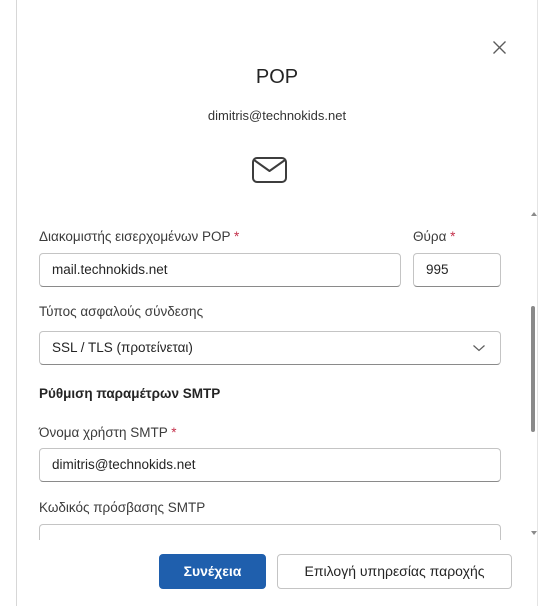  I want to click on incoming-server-label-text: Διακομιστής εισερχομένων POP, so click(135, 236).